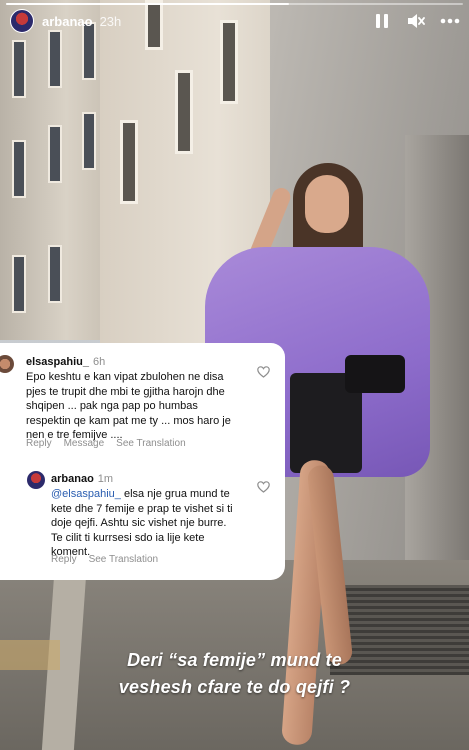  What do you see at coordinates (106, 443) in the screenshot?
I see `comment-actions: Reply Message See Translation` at bounding box center [106, 443].